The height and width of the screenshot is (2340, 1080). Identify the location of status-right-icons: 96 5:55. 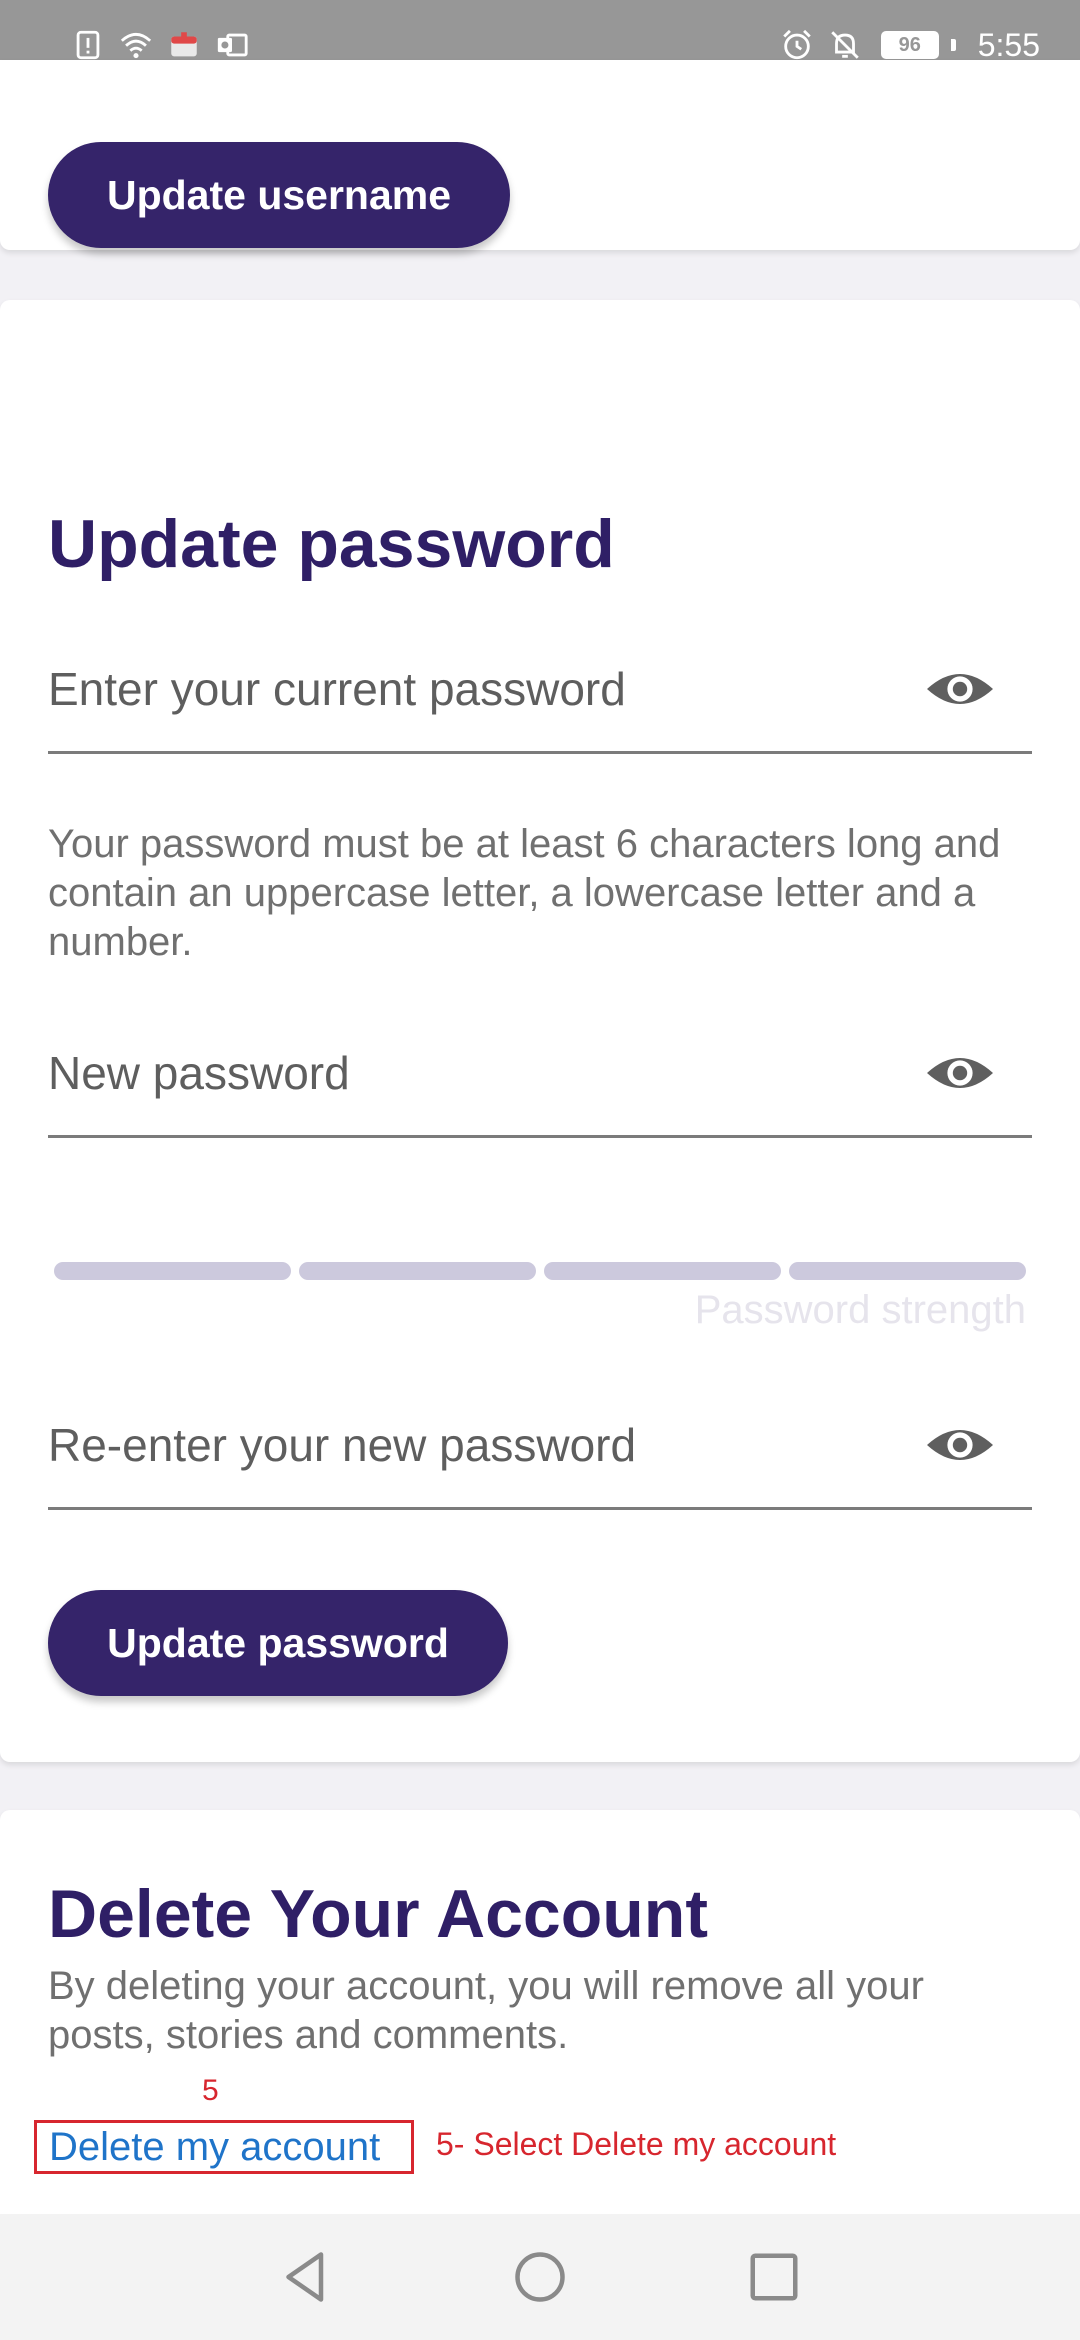
(909, 45).